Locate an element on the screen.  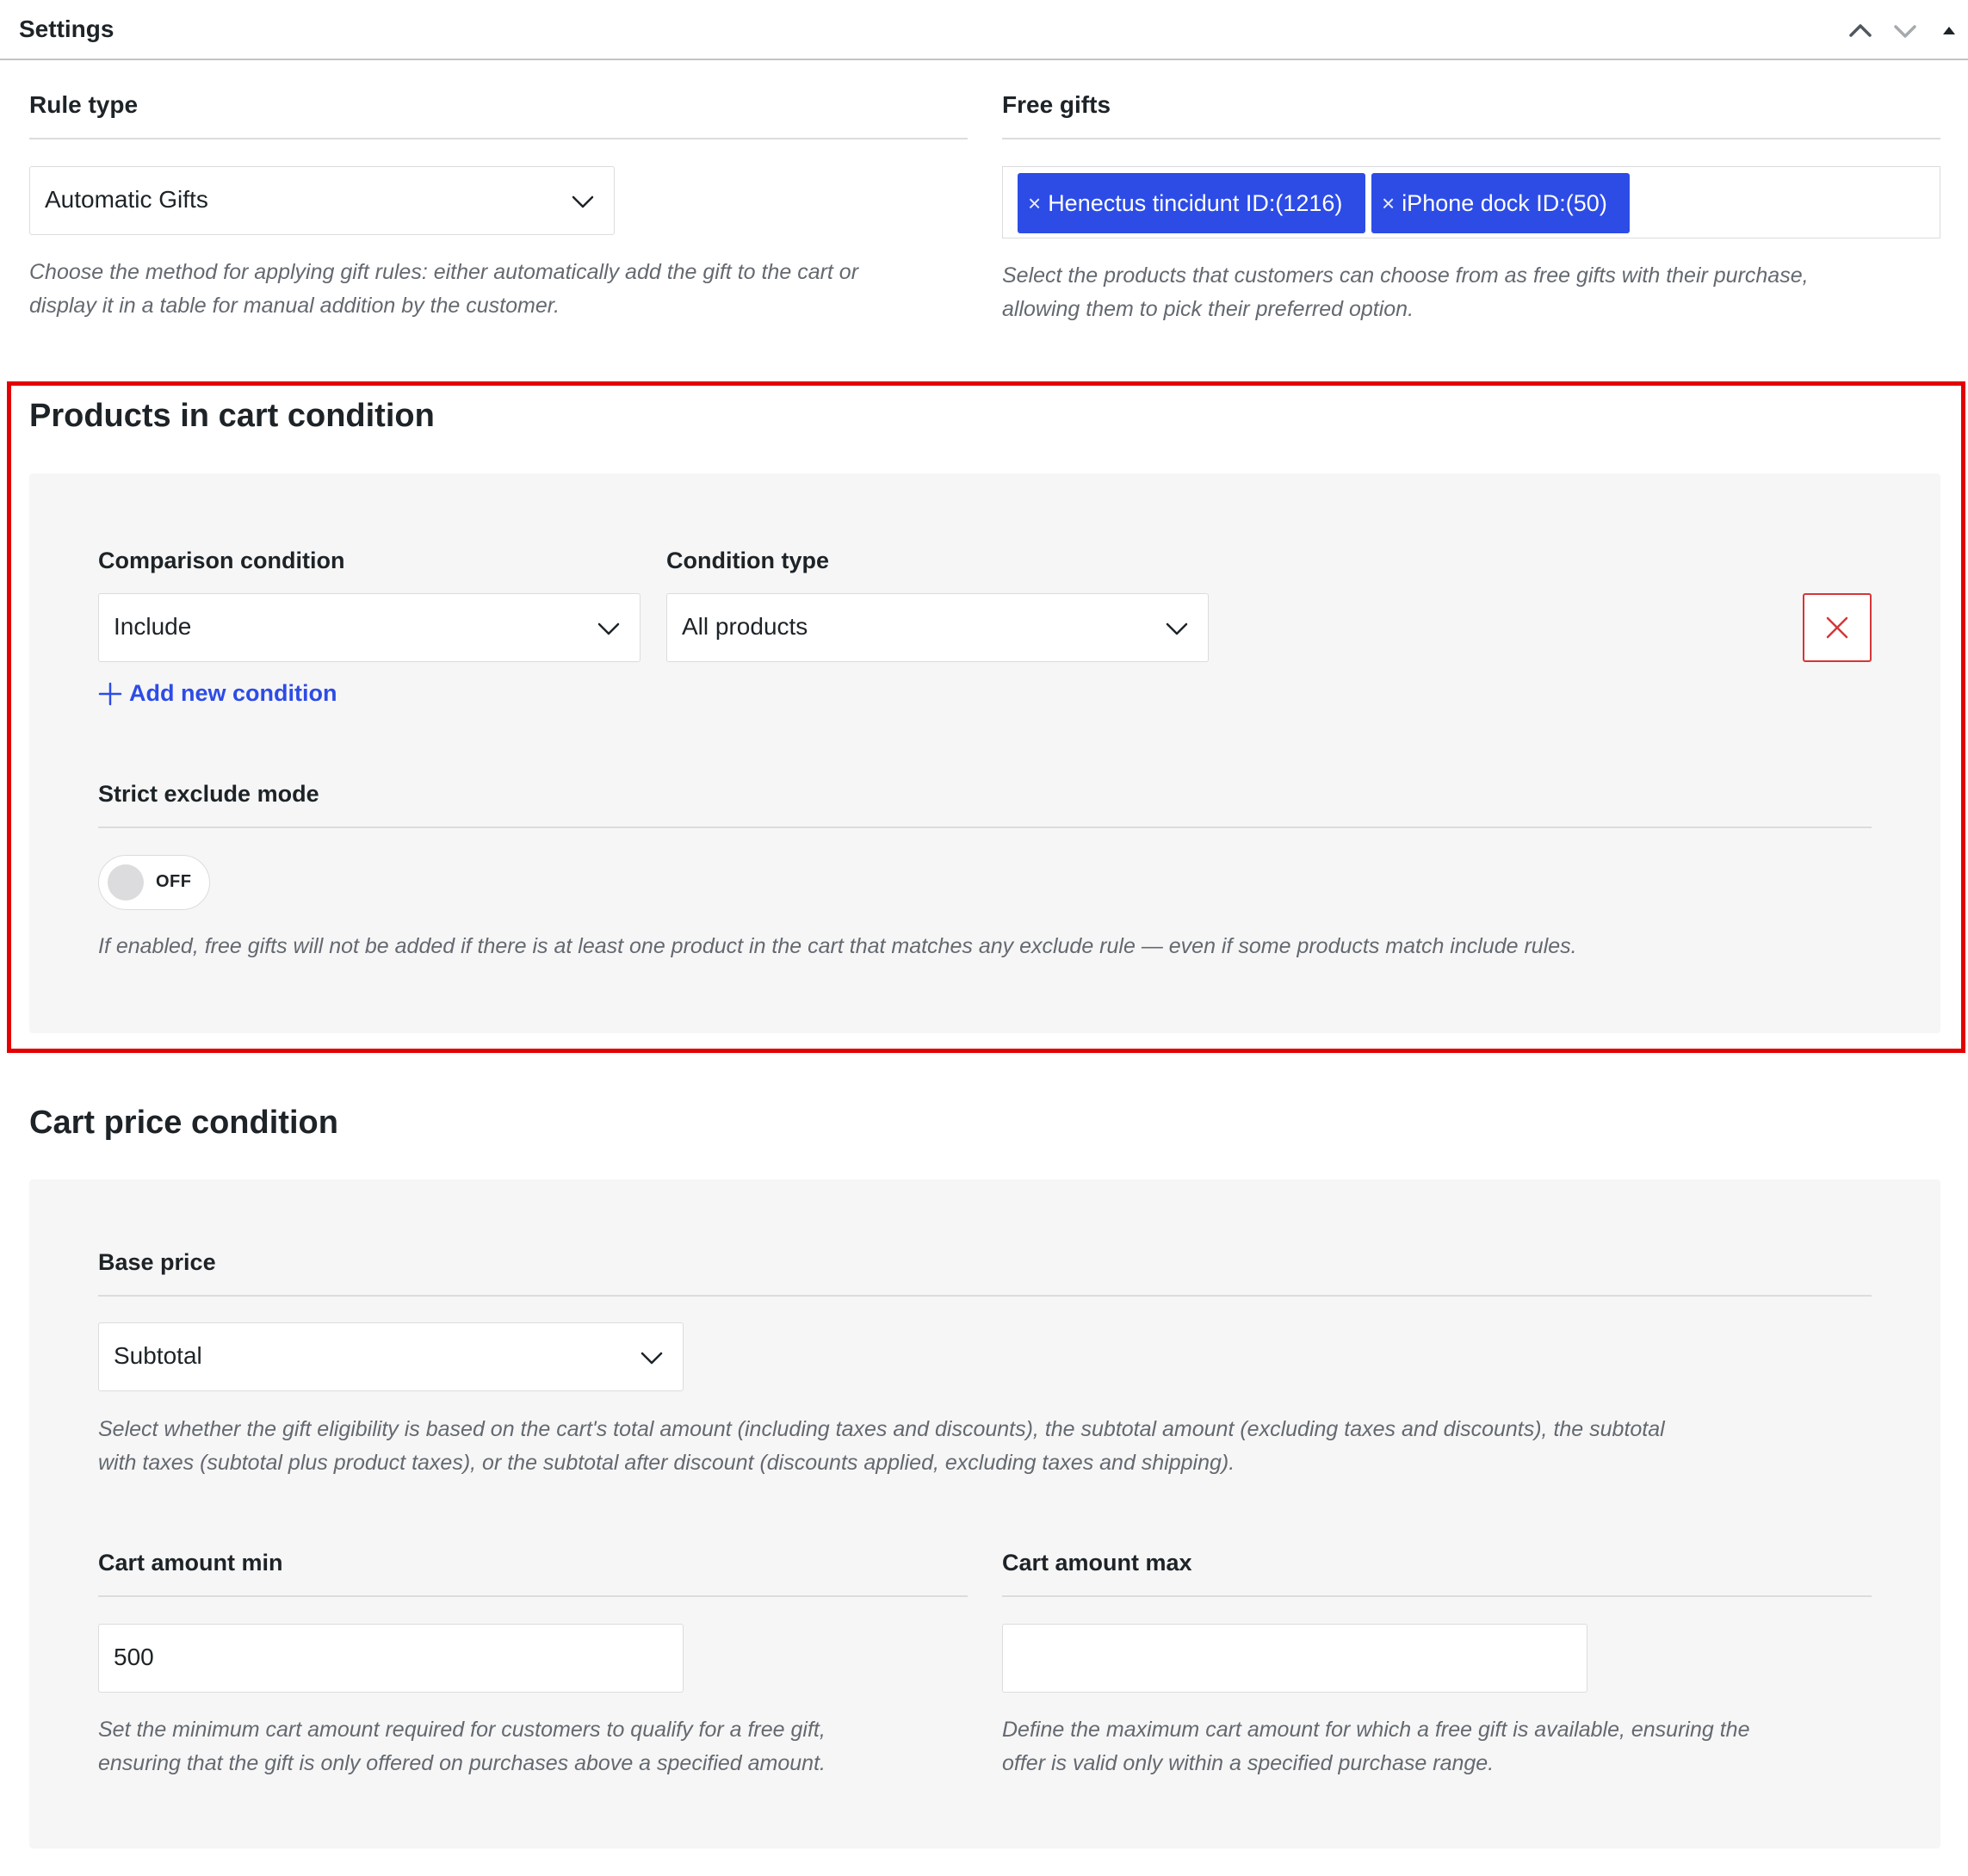
triangle-up-icon is located at coordinates (1949, 31).